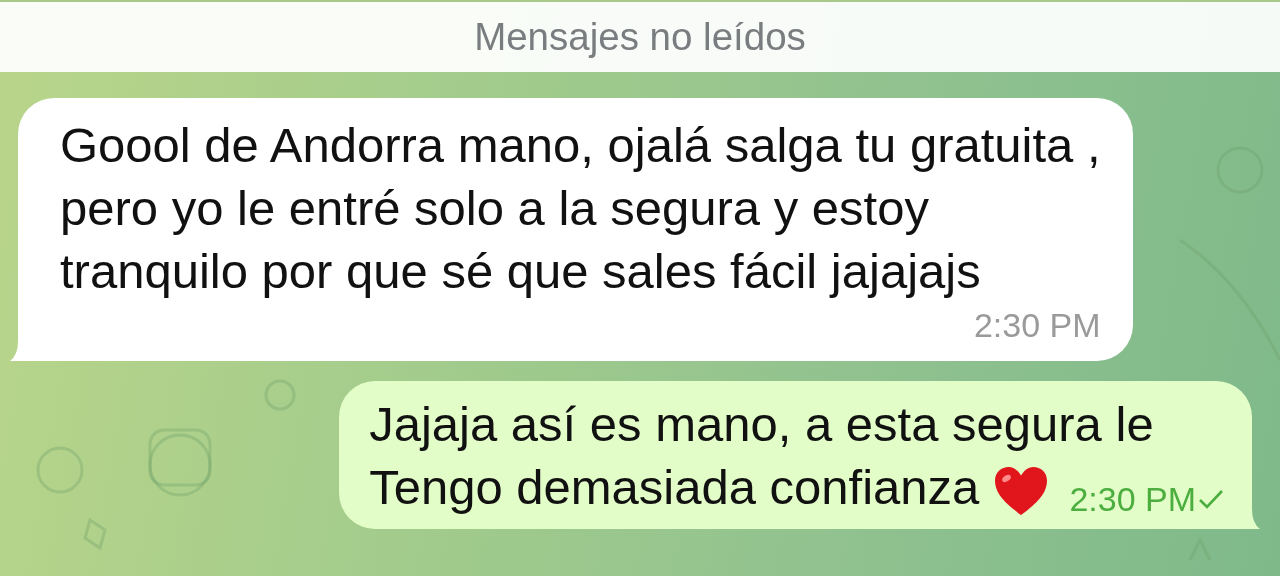 This screenshot has width=1280, height=576. Describe the element at coordinates (520, 271) in the screenshot. I see `message-text: tranquilo por que sé que sales fácil jajajajs` at that location.